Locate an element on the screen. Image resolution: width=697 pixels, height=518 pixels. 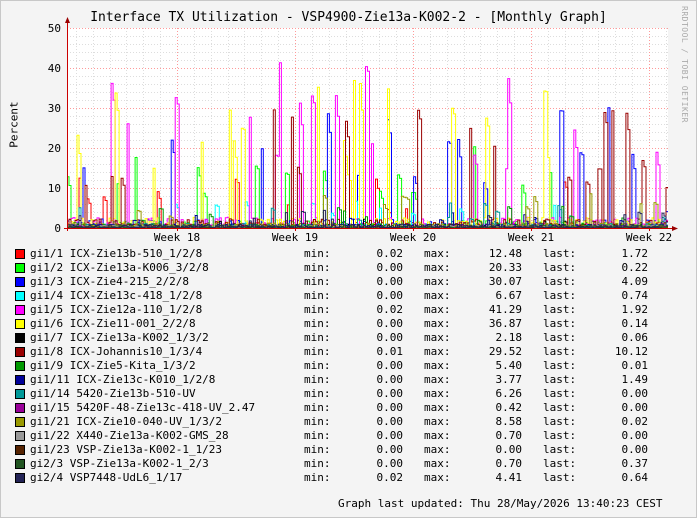
legend-max-value: 0.42 is located at coordinates (509, 407).